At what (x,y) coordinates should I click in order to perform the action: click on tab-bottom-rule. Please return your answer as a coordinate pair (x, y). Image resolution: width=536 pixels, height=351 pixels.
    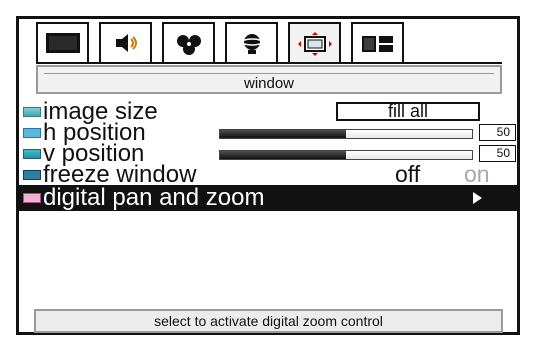
    Looking at the image, I should click on (269, 63).